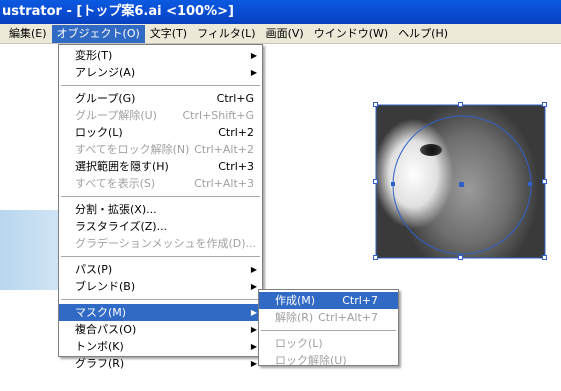 The image size is (561, 391). I want to click on menu-item-blend: ブレンド(B) ▶, so click(160, 286).